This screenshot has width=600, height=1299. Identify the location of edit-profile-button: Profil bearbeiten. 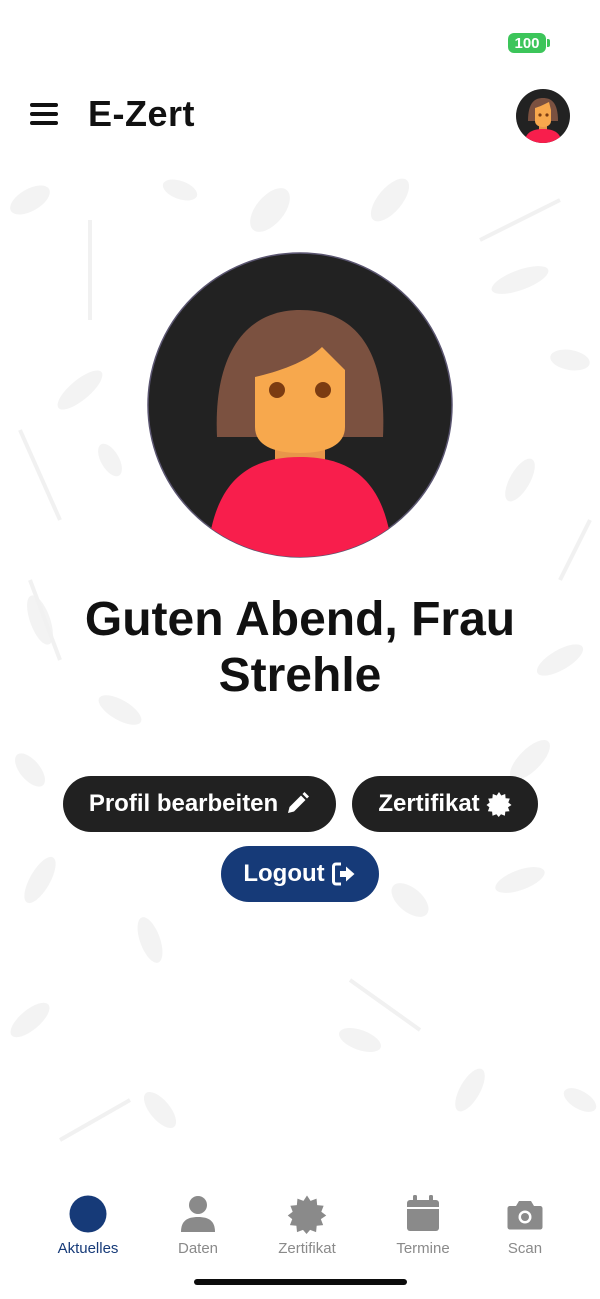
(199, 804).